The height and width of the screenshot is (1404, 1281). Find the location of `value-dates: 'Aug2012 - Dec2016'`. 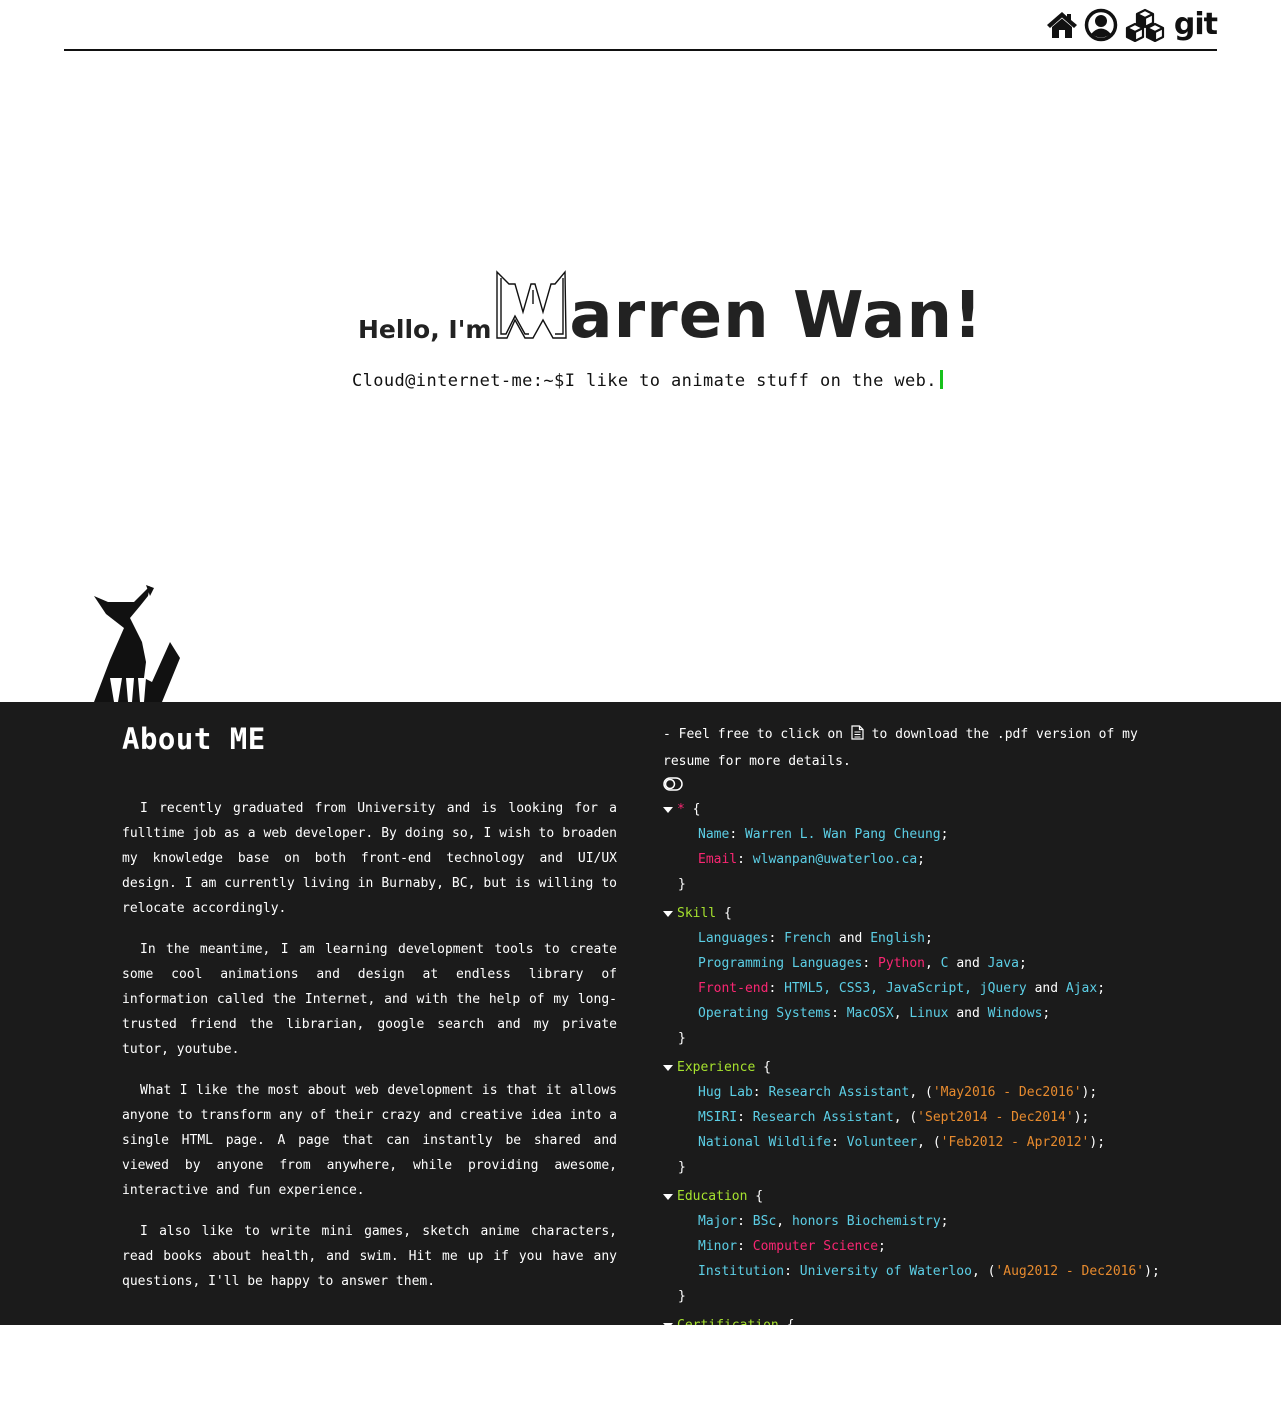

value-dates: 'Aug2012 - Dec2016' is located at coordinates (1070, 1271).